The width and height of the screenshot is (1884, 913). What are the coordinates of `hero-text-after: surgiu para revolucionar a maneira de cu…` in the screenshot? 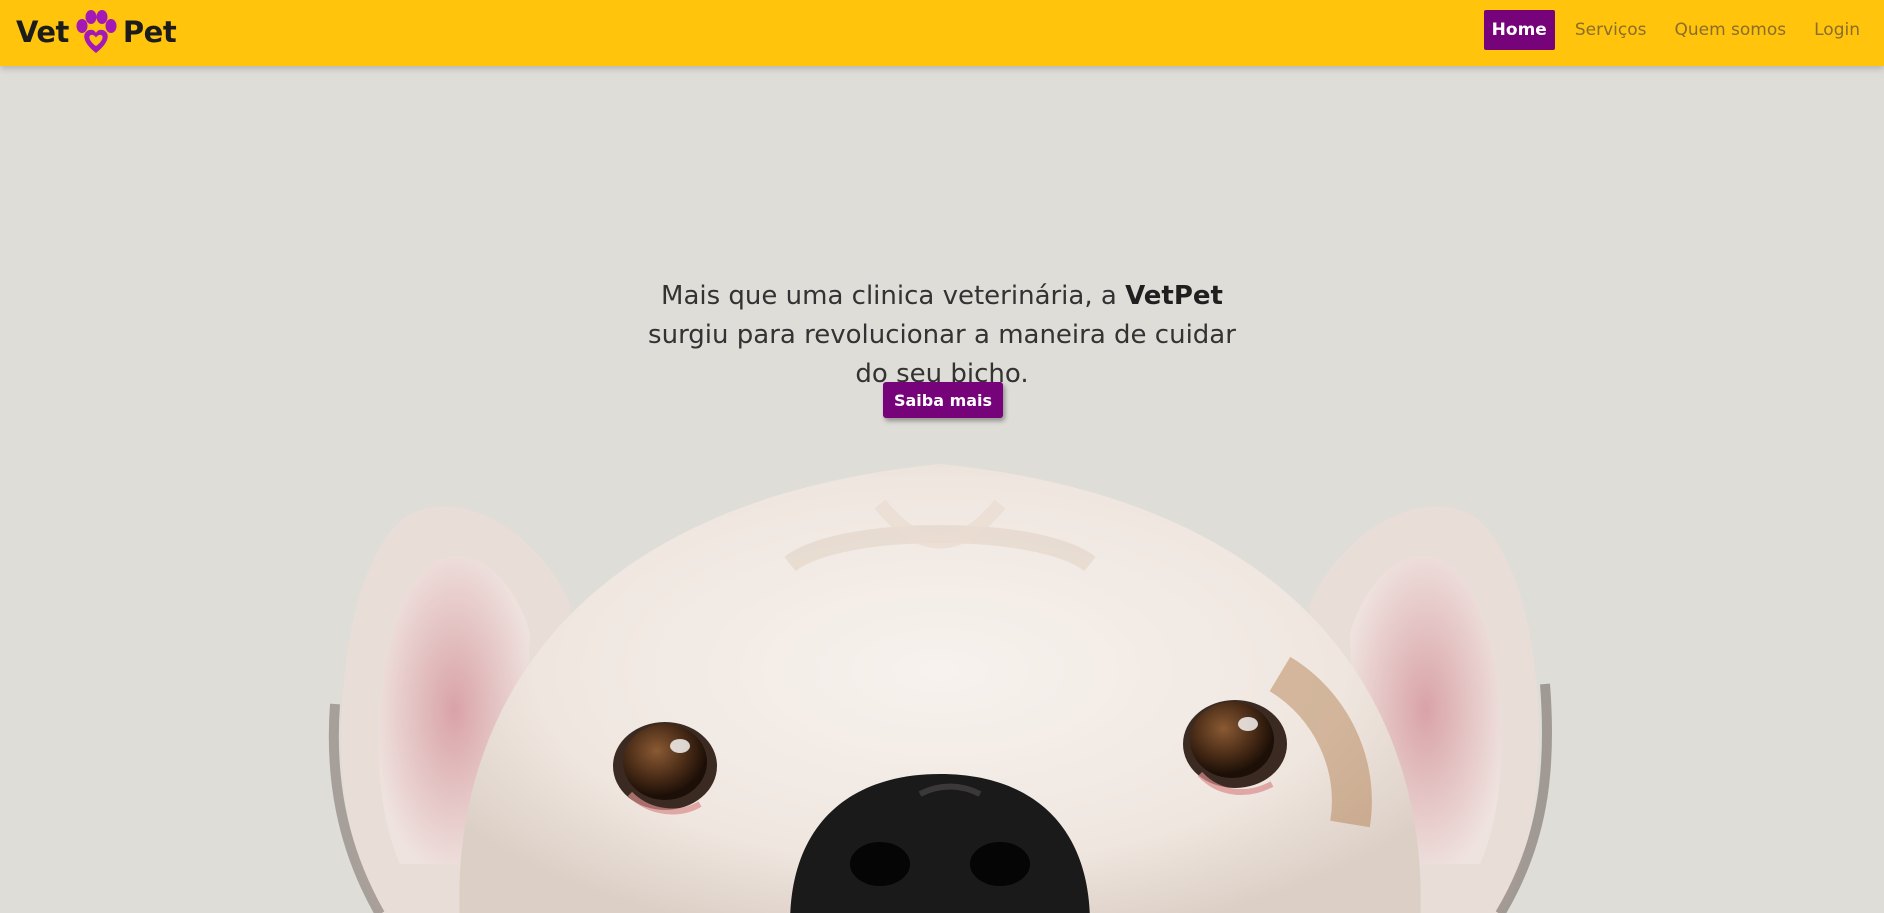 It's located at (942, 354).